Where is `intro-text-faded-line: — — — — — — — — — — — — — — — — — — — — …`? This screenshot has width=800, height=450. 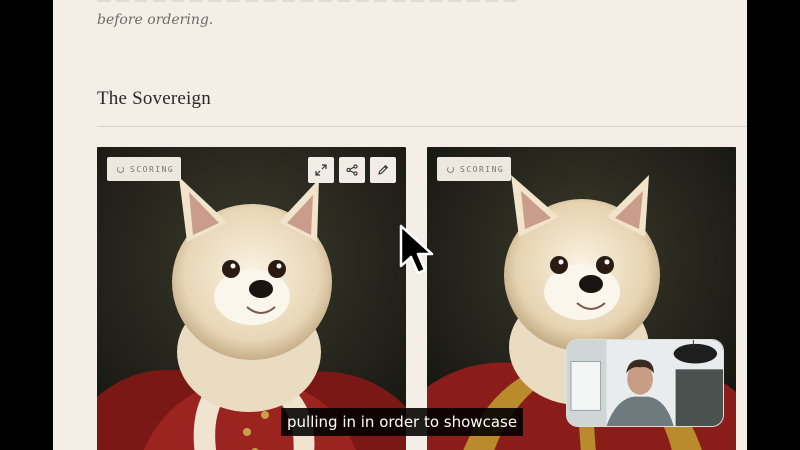 intro-text-faded-line: — — — — — — — — — — — — — — — — — — — — … is located at coordinates (307, 4).